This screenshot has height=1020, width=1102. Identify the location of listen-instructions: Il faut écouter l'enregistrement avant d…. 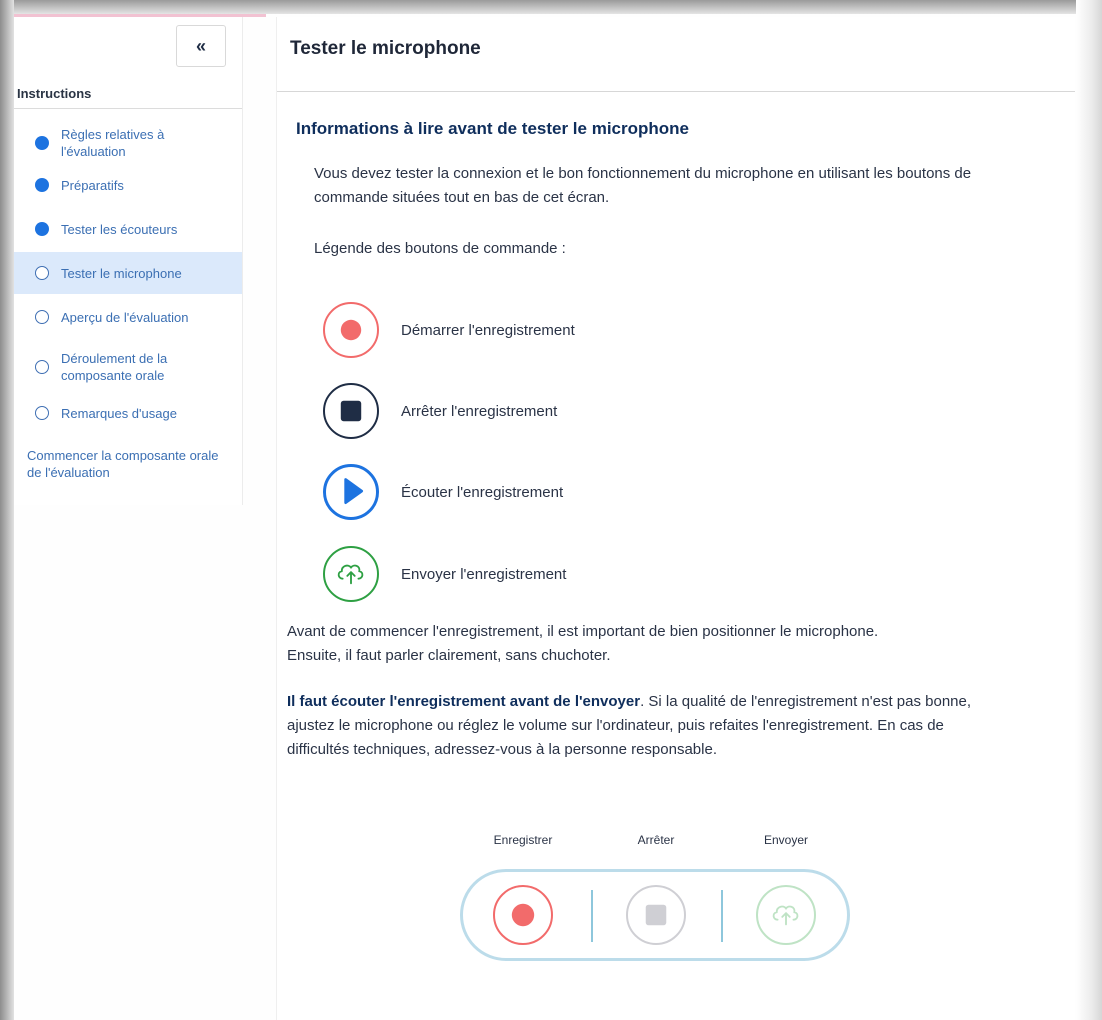
(647, 726).